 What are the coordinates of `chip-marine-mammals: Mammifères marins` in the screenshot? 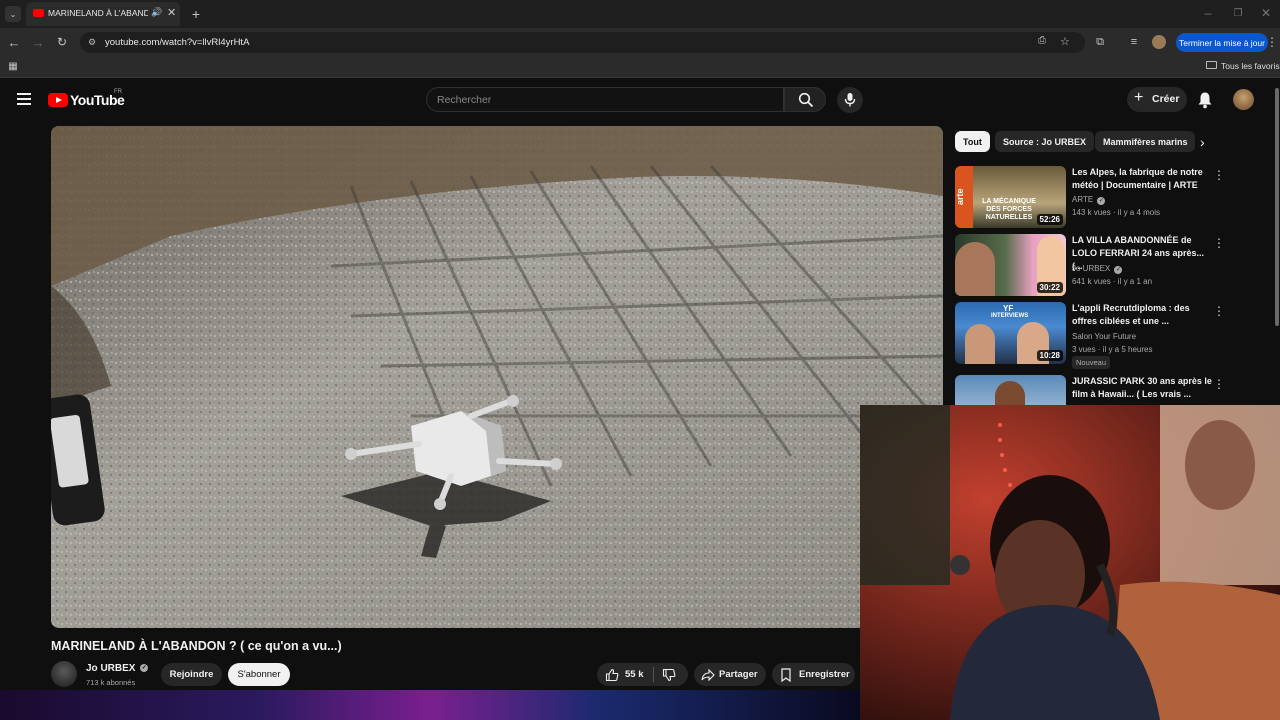 It's located at (1145, 141).